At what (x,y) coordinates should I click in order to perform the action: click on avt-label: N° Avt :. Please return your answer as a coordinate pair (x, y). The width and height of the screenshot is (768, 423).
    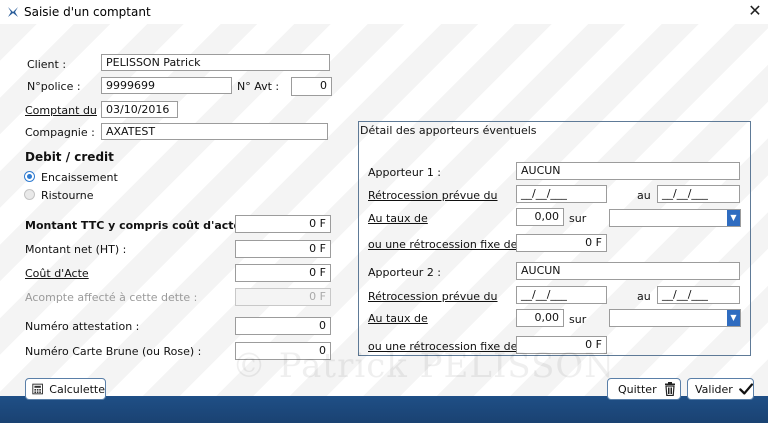
    Looking at the image, I should click on (258, 86).